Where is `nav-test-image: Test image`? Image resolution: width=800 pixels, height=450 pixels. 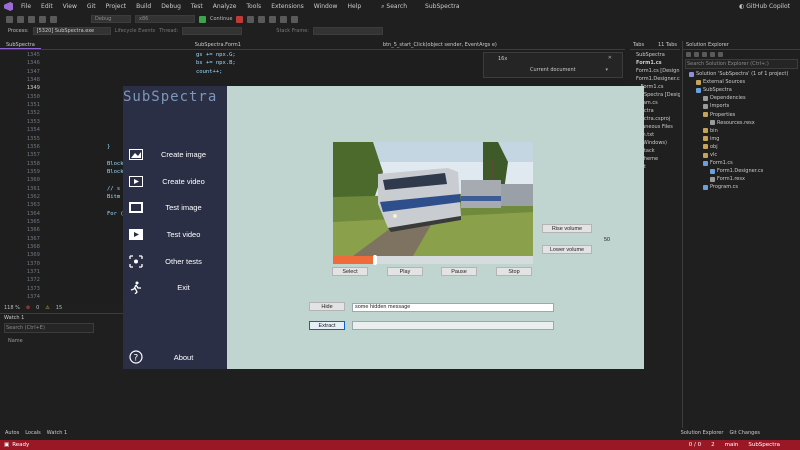
nav-test-image: Test image is located at coordinates (175, 207).